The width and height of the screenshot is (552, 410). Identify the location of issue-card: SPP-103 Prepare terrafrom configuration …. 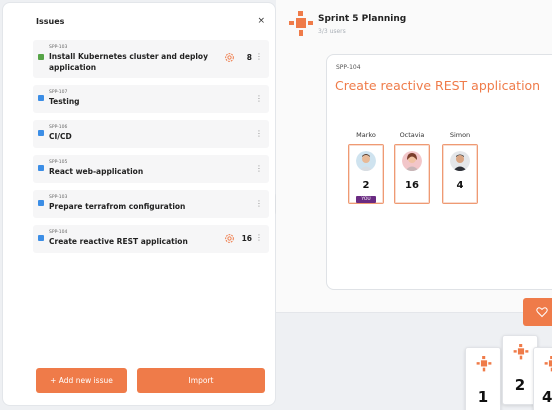
(151, 204).